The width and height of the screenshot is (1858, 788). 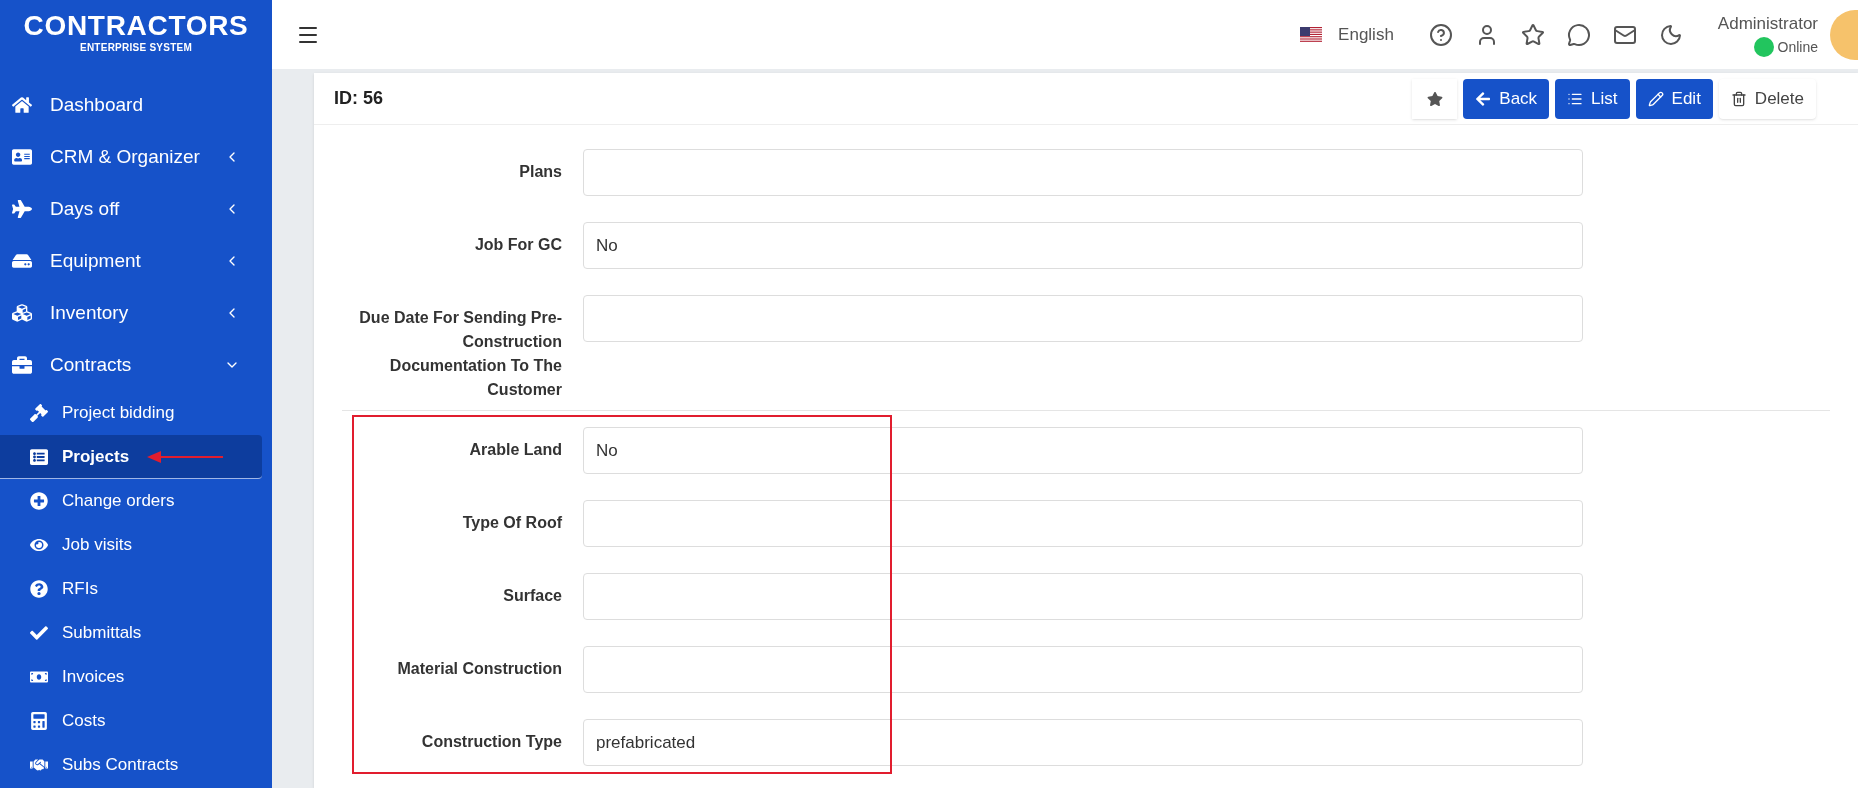 I want to click on eye-icon, so click(x=39, y=545).